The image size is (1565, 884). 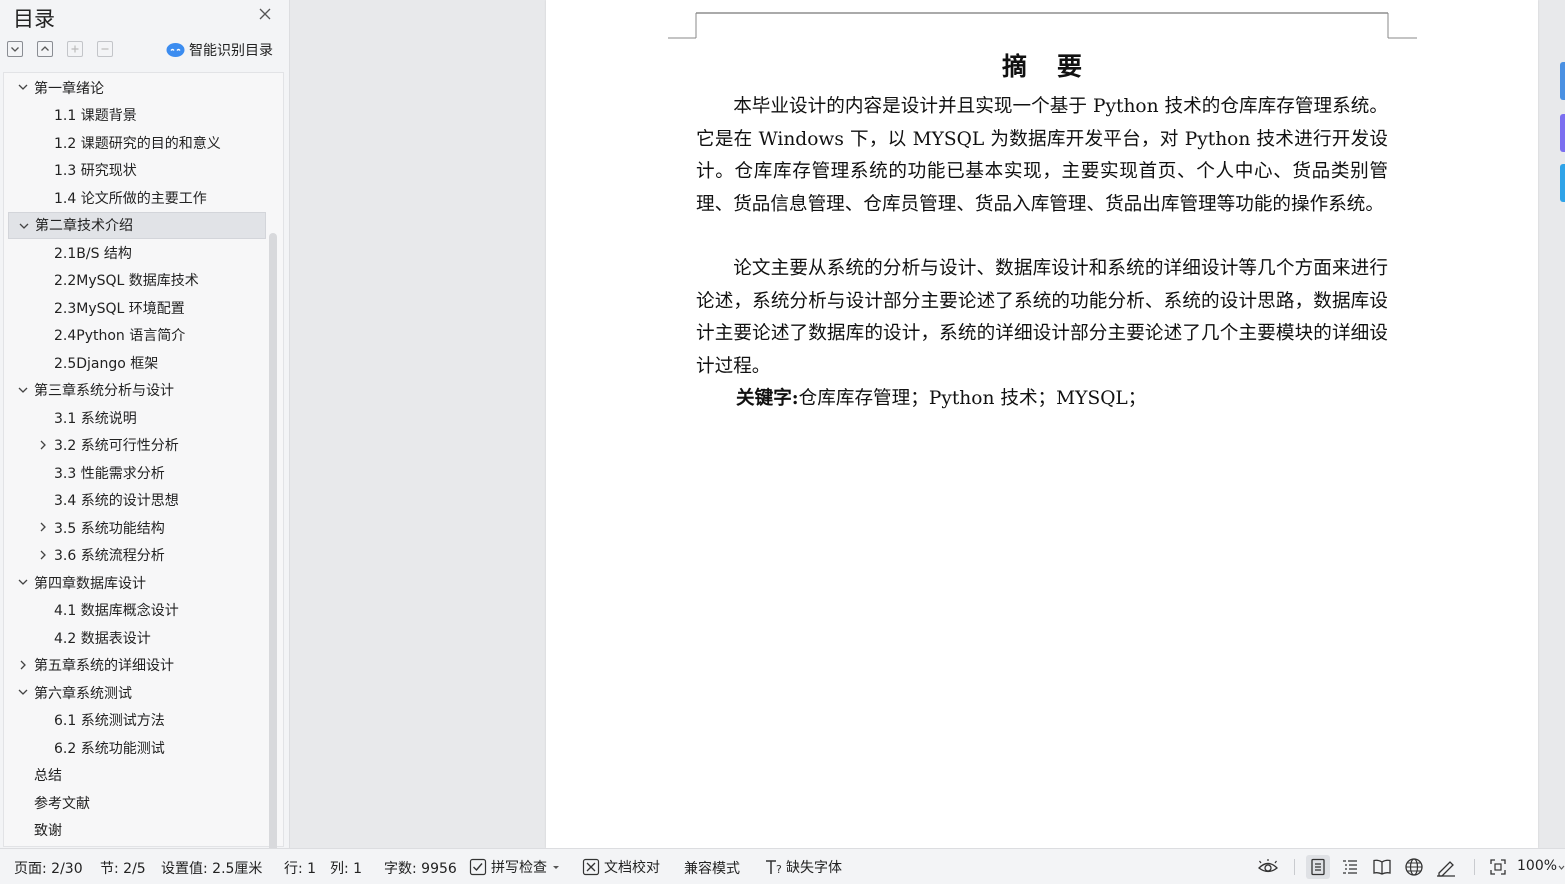 I want to click on toc-item-label: 第一章绪论, so click(x=69, y=88).